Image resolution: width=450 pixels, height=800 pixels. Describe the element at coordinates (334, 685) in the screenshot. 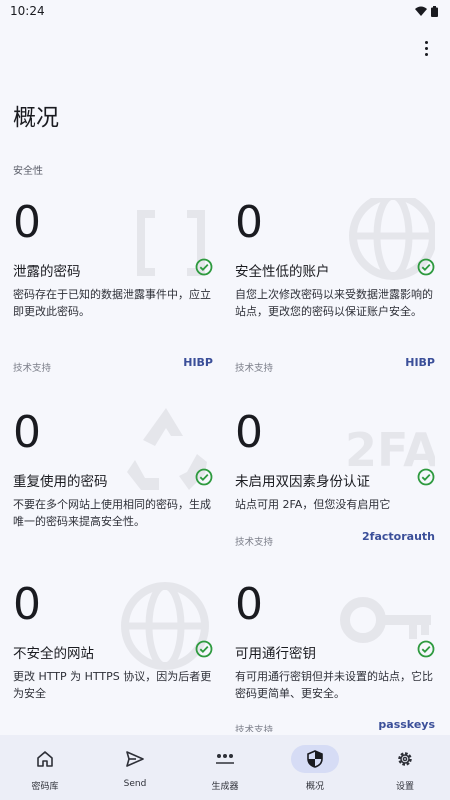

I see `available-passkeys-description: 有可用通行密钥但并未设置的站点，它比密码更简单、更安全。` at that location.